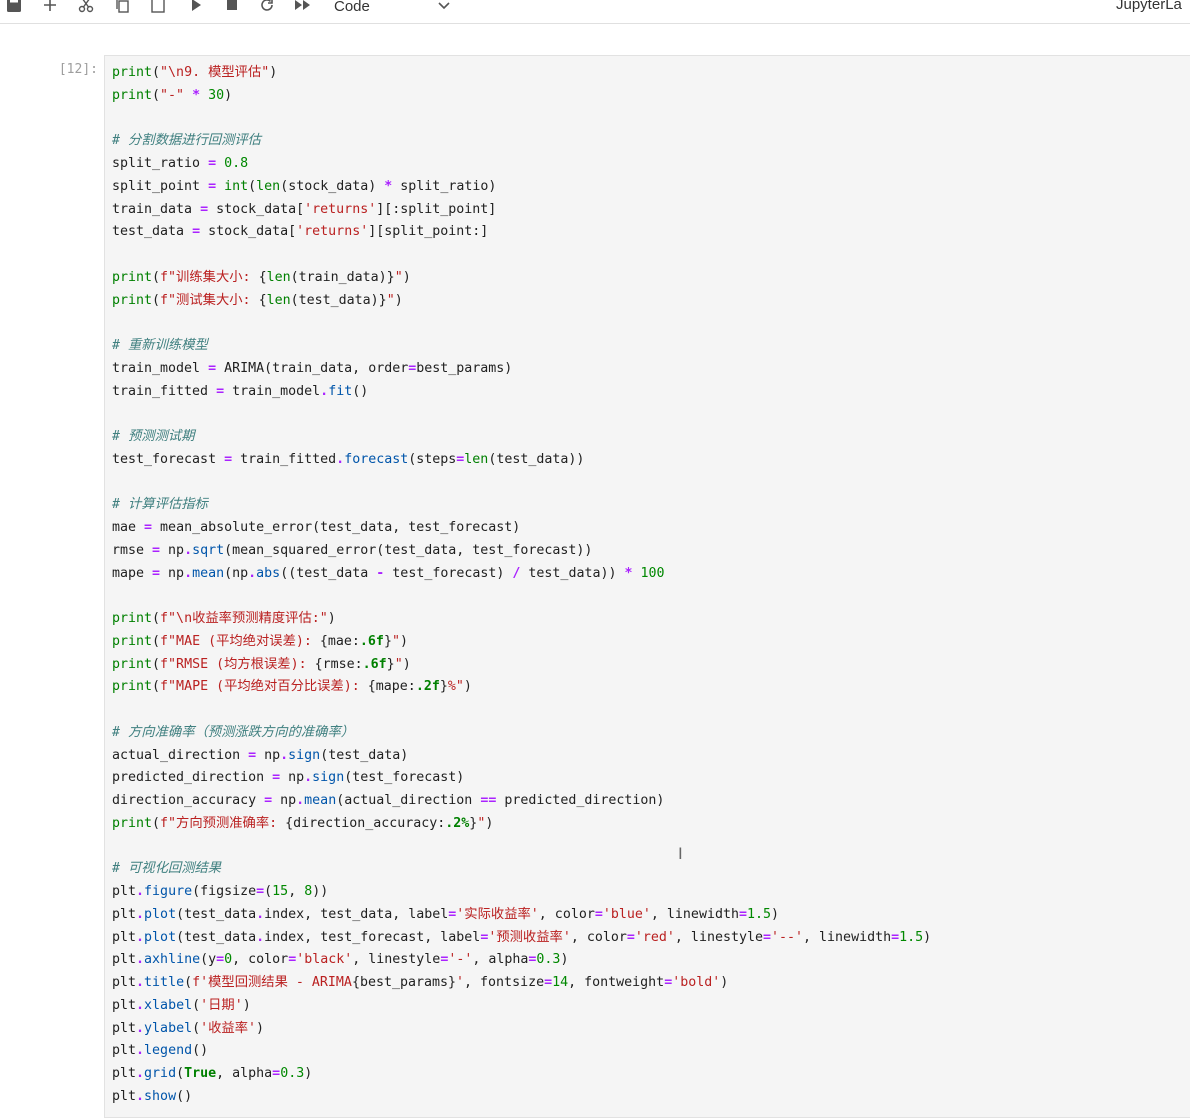  I want to click on refresh-icon, so click(267, 5).